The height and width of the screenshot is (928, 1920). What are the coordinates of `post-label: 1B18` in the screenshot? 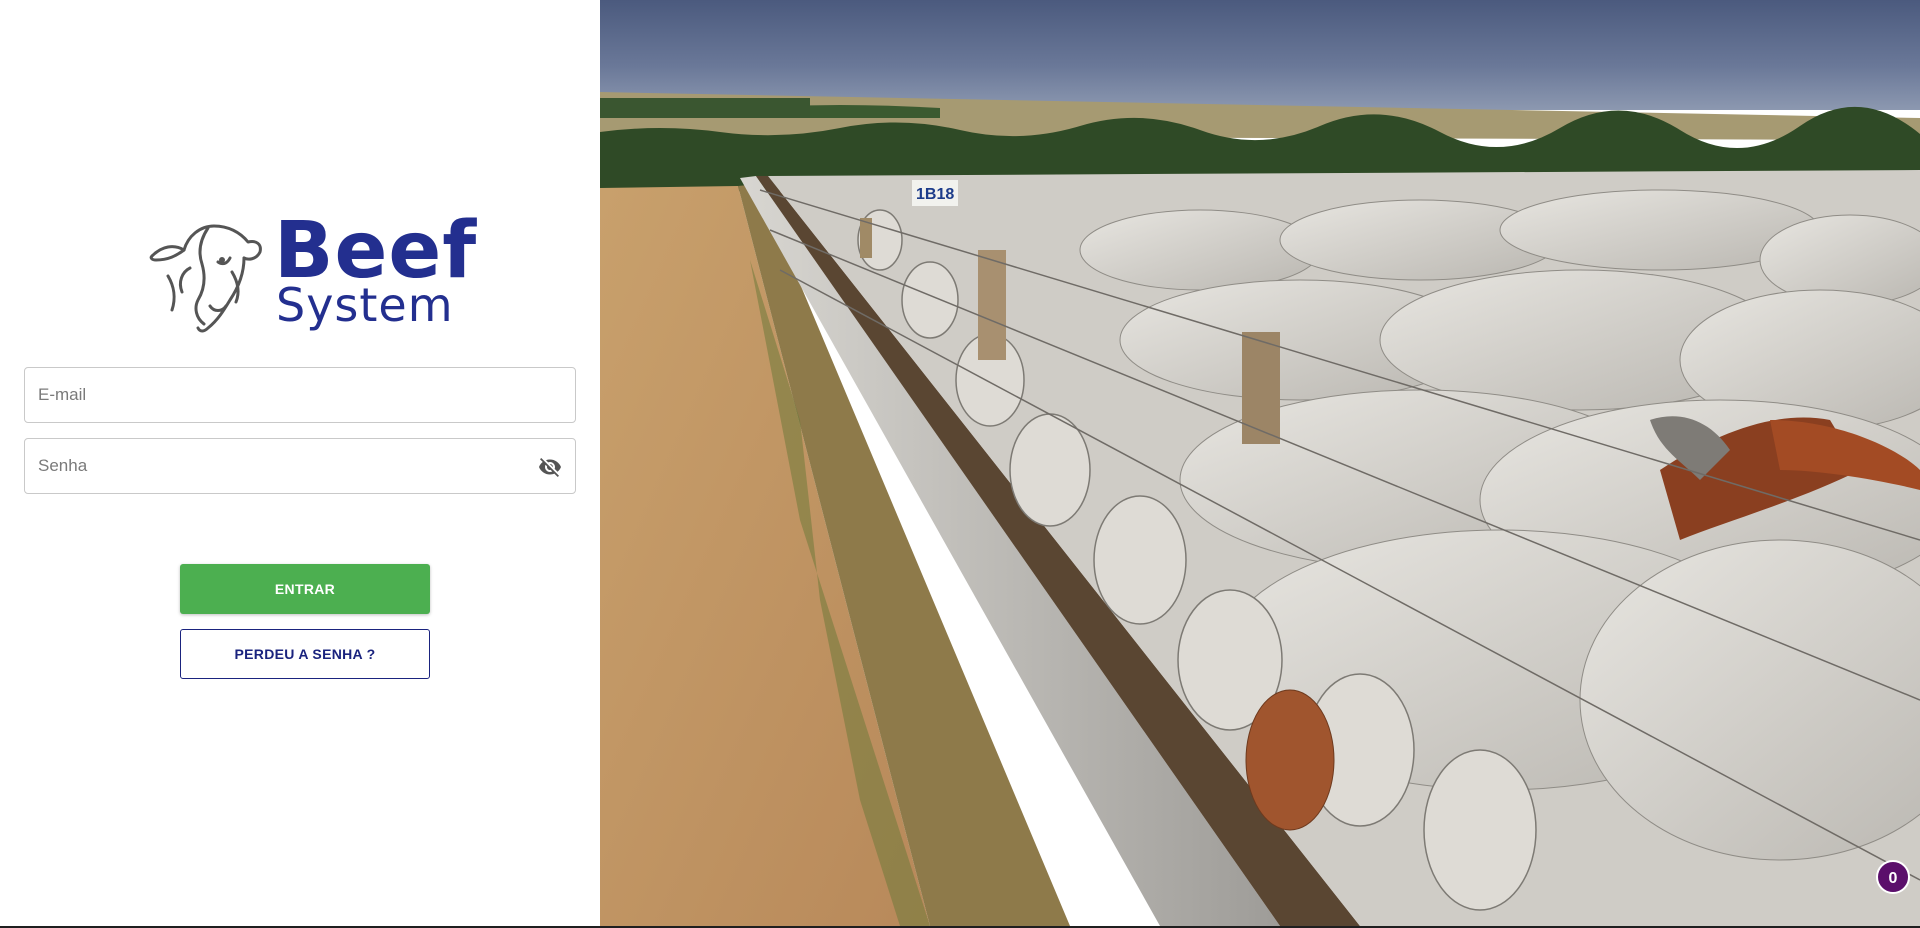 It's located at (935, 194).